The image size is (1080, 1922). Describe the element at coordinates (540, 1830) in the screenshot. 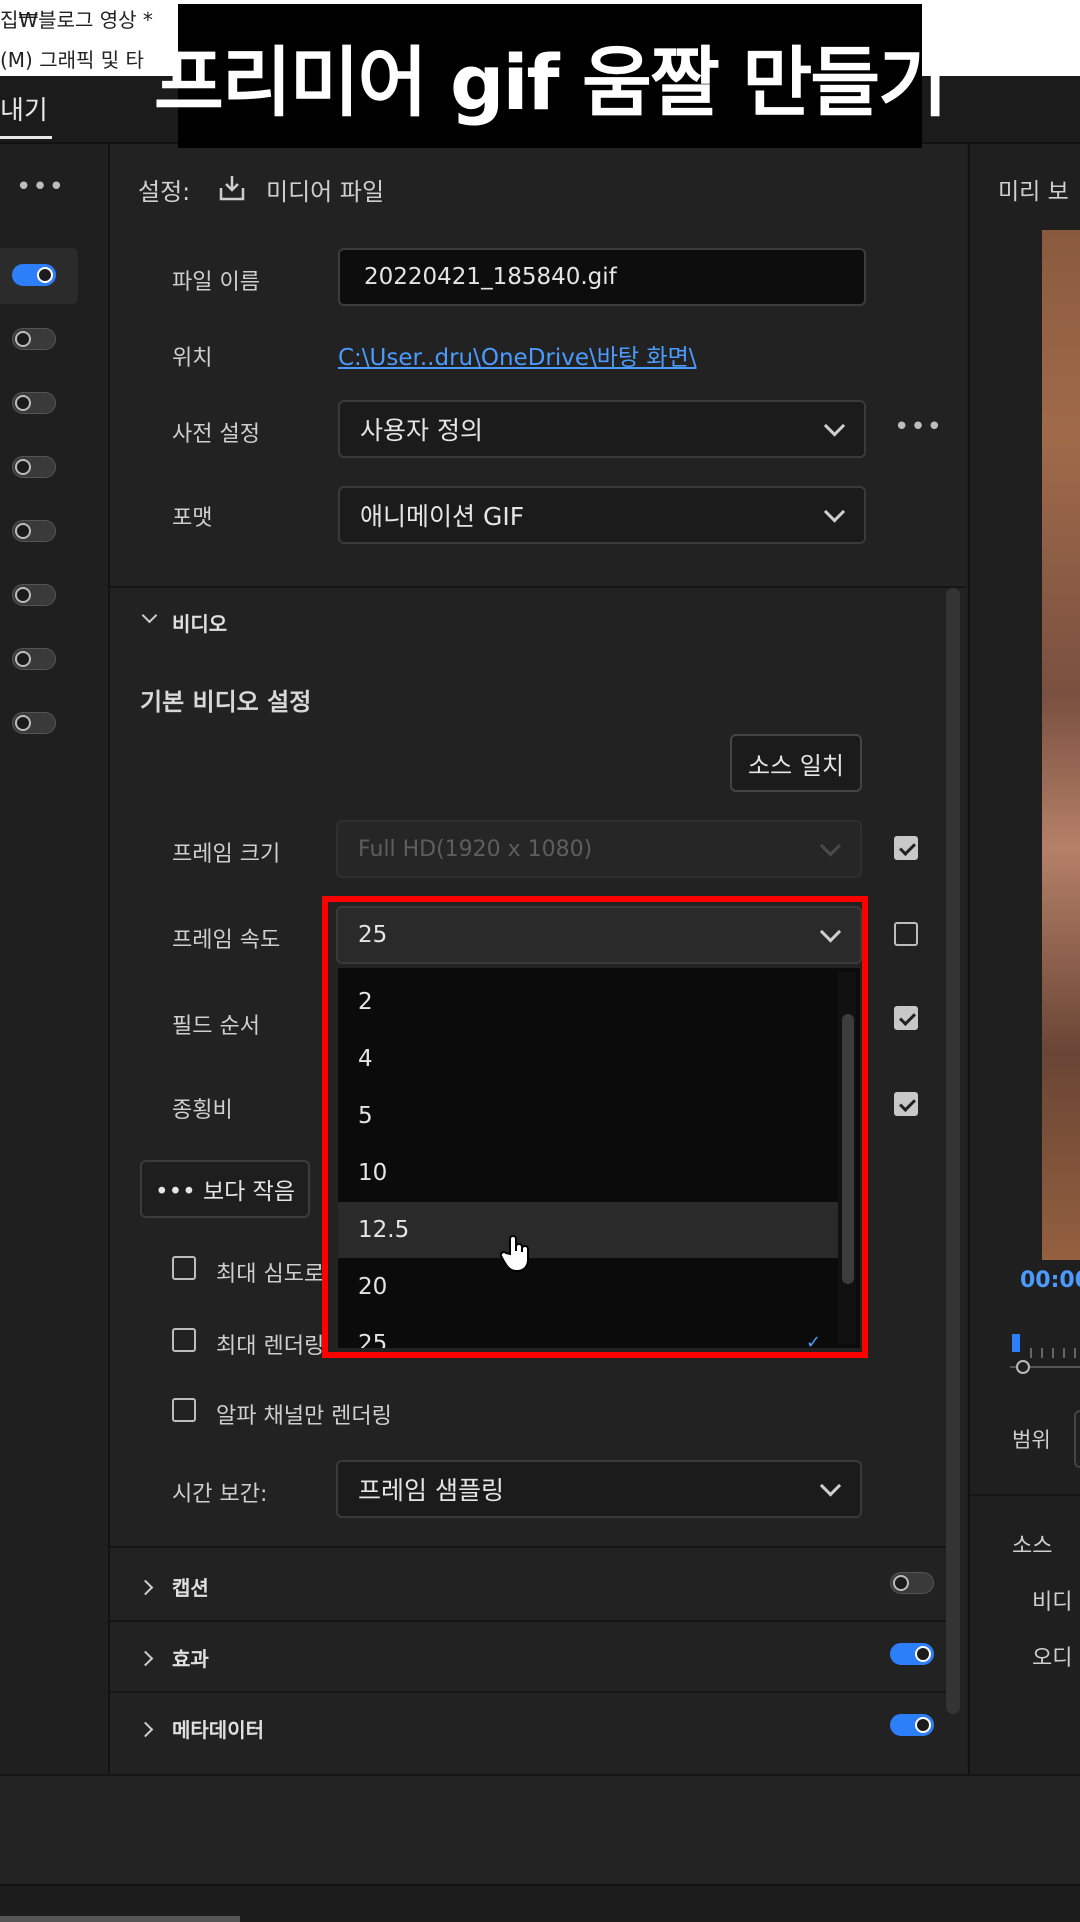

I see `bottom-bar` at that location.